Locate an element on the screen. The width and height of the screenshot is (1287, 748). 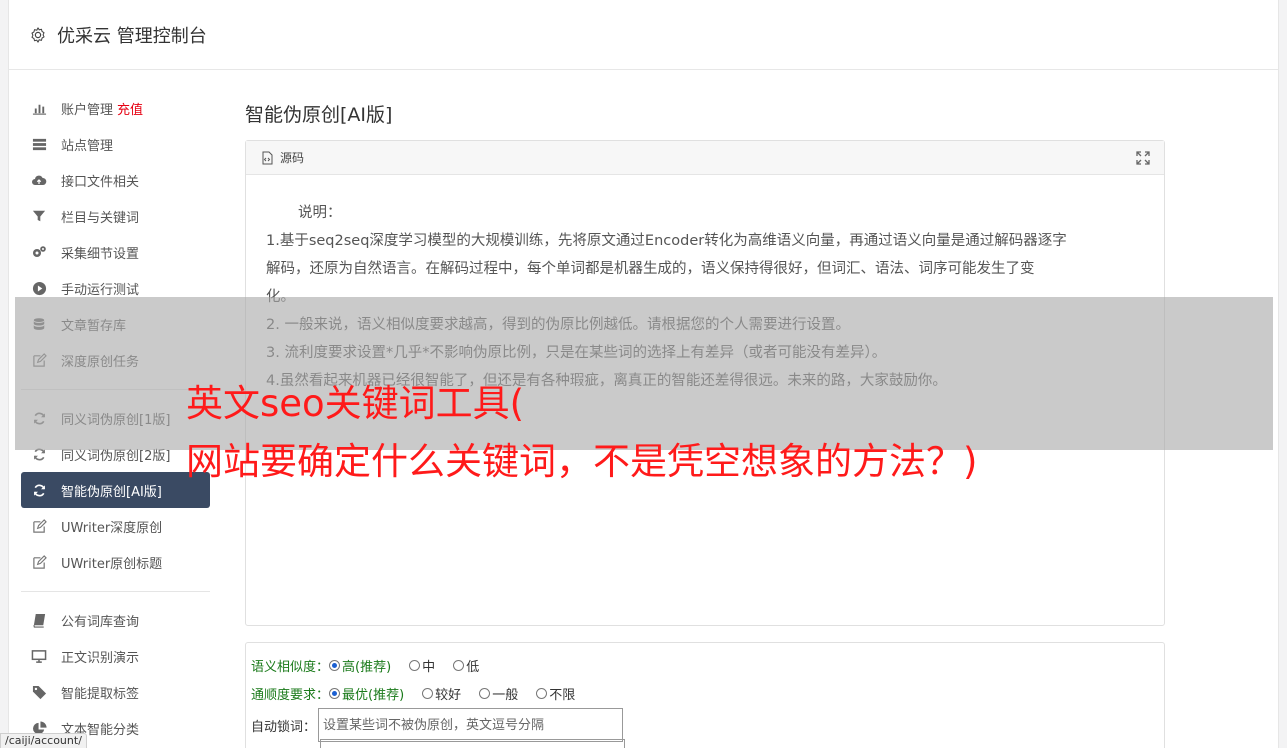
source-text-input is located at coordinates (472, 743).